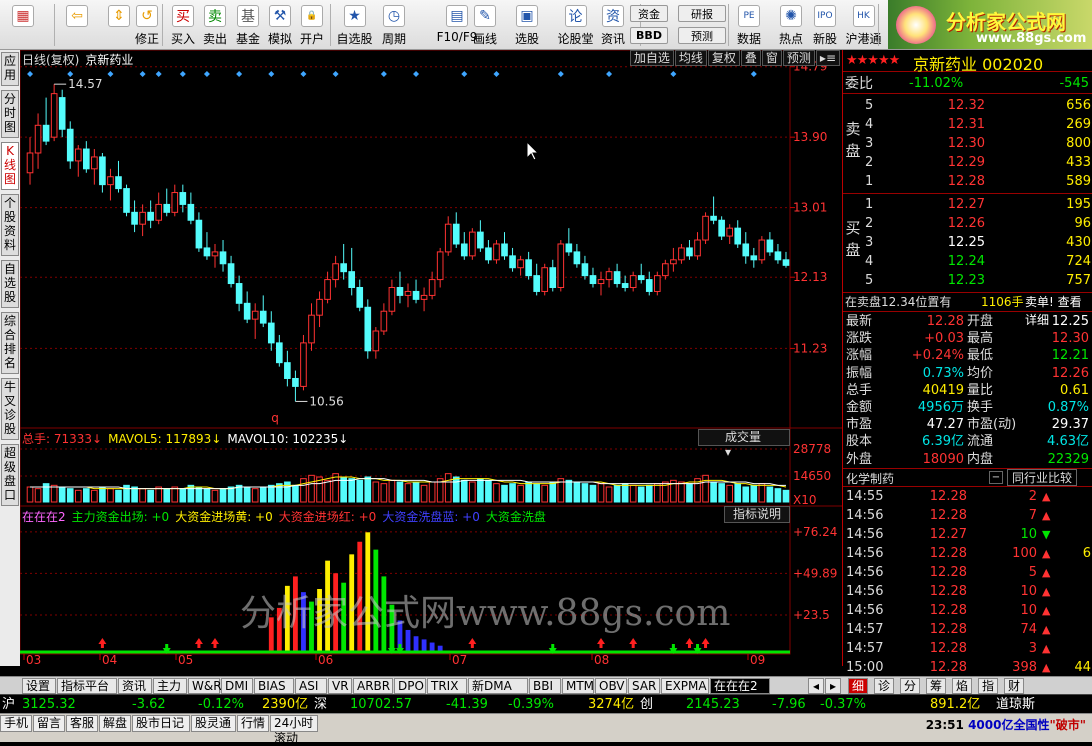 The image size is (1092, 746). I want to click on status-button-7: 行情, so click(253, 723).